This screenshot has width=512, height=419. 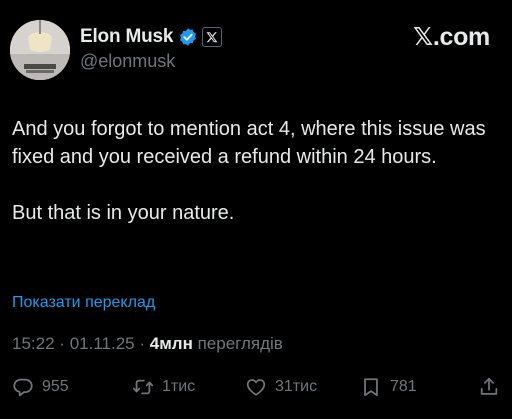 I want to click on heart-icon, so click(x=256, y=387).